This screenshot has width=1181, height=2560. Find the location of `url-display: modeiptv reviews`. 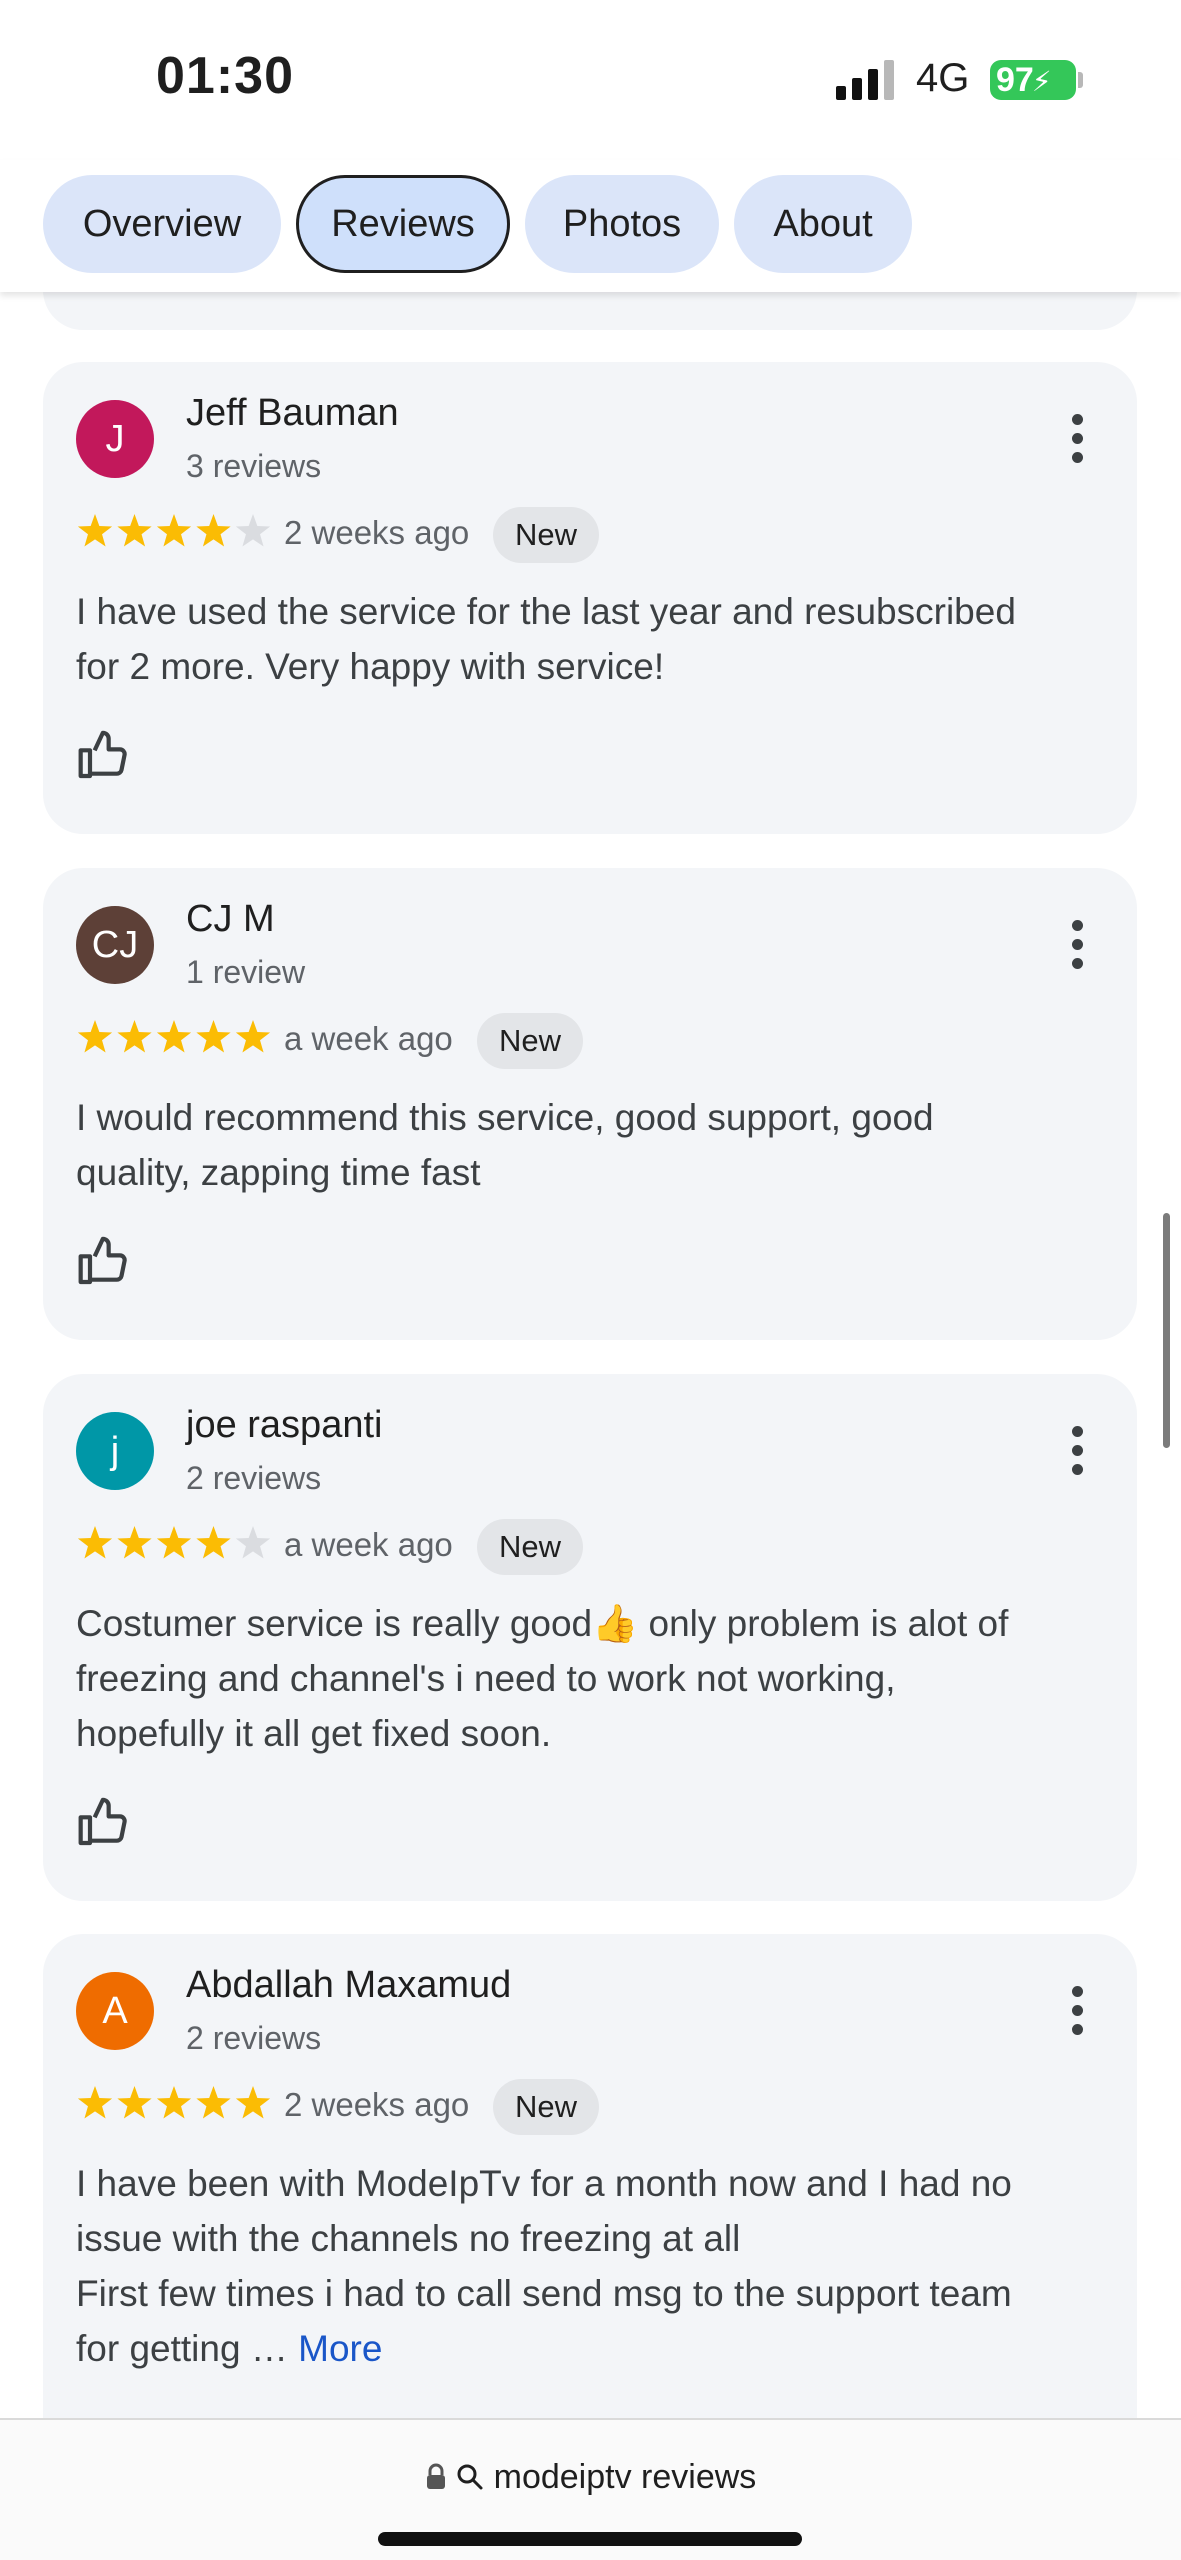

url-display: modeiptv reviews is located at coordinates (590, 2477).